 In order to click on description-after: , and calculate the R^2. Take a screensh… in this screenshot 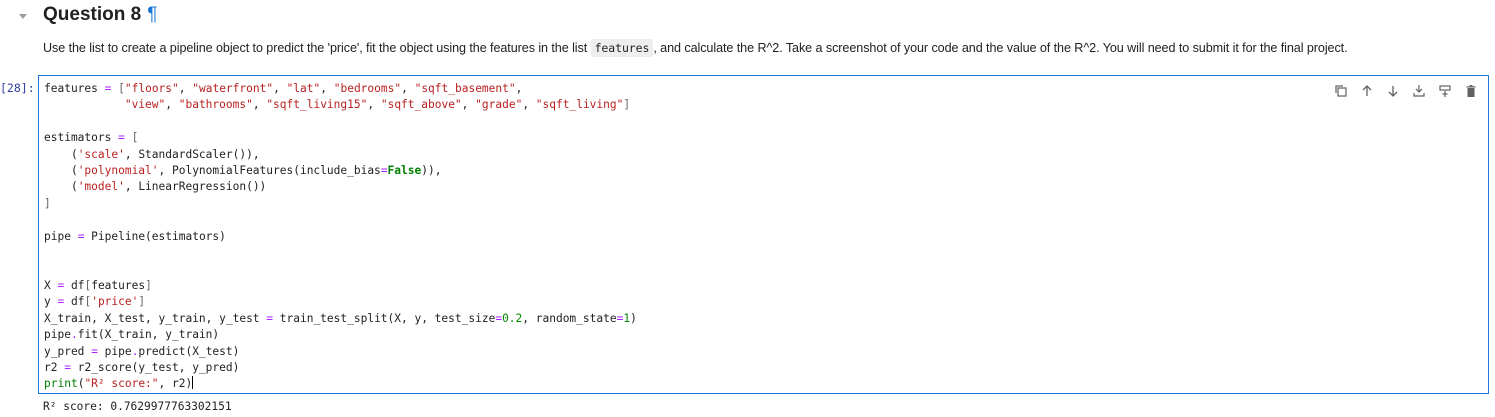, I will do `click(1000, 48)`.